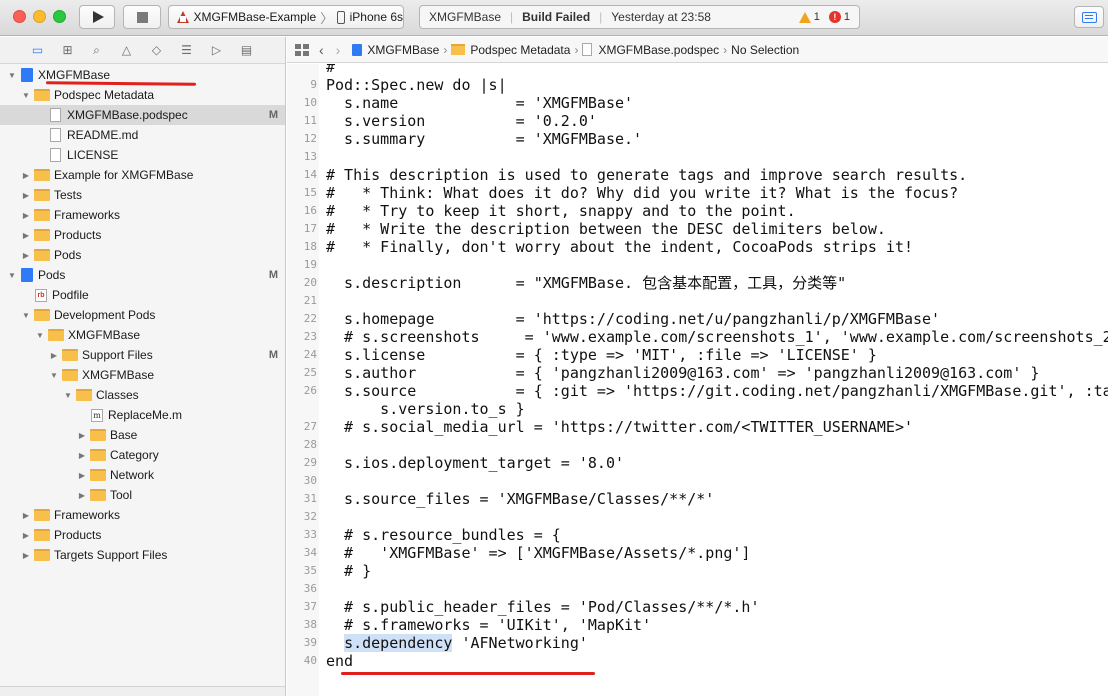 The image size is (1108, 696). Describe the element at coordinates (142, 555) in the screenshot. I see `tree-row: ▶ Targets Support Files` at that location.